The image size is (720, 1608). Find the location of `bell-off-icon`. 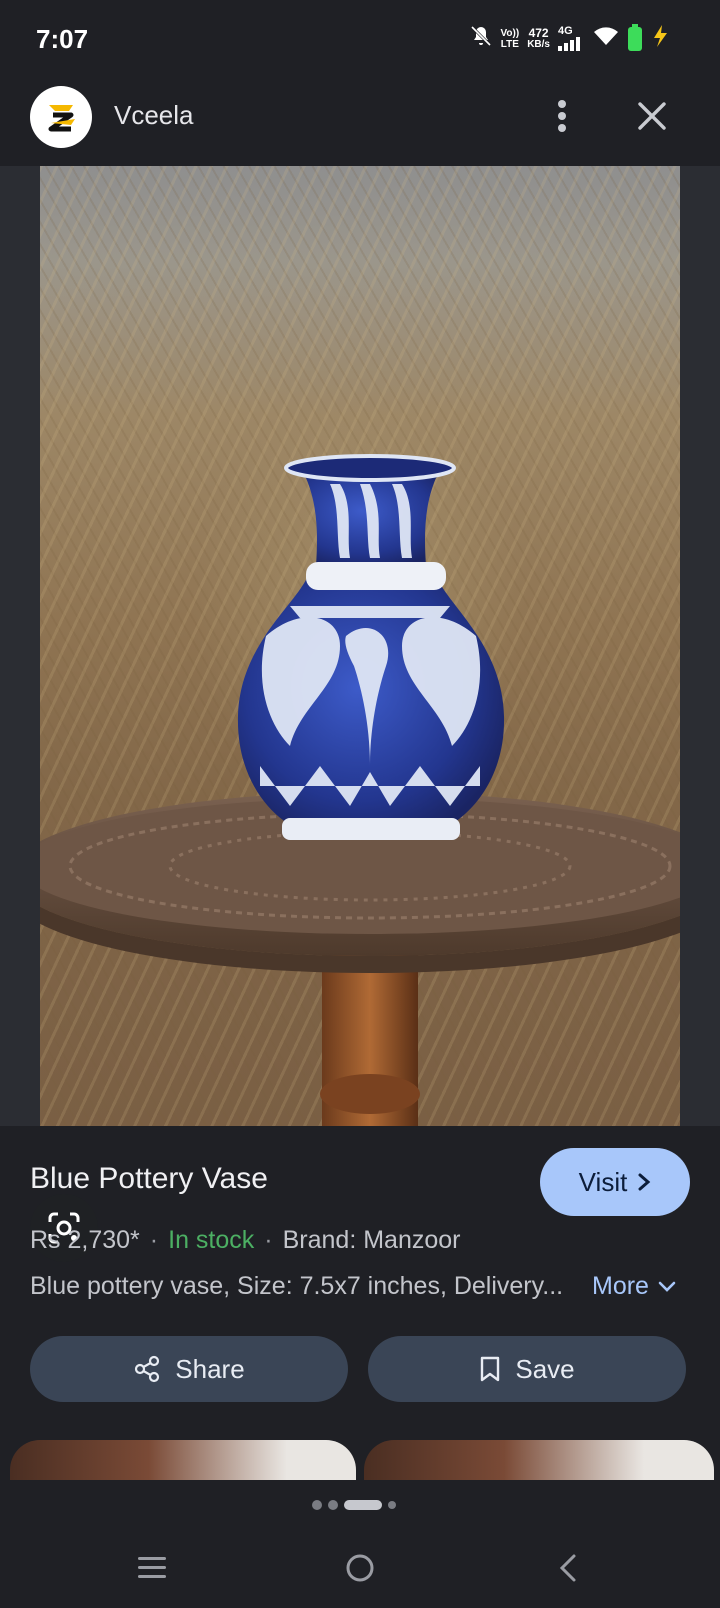

bell-off-icon is located at coordinates (481, 38).